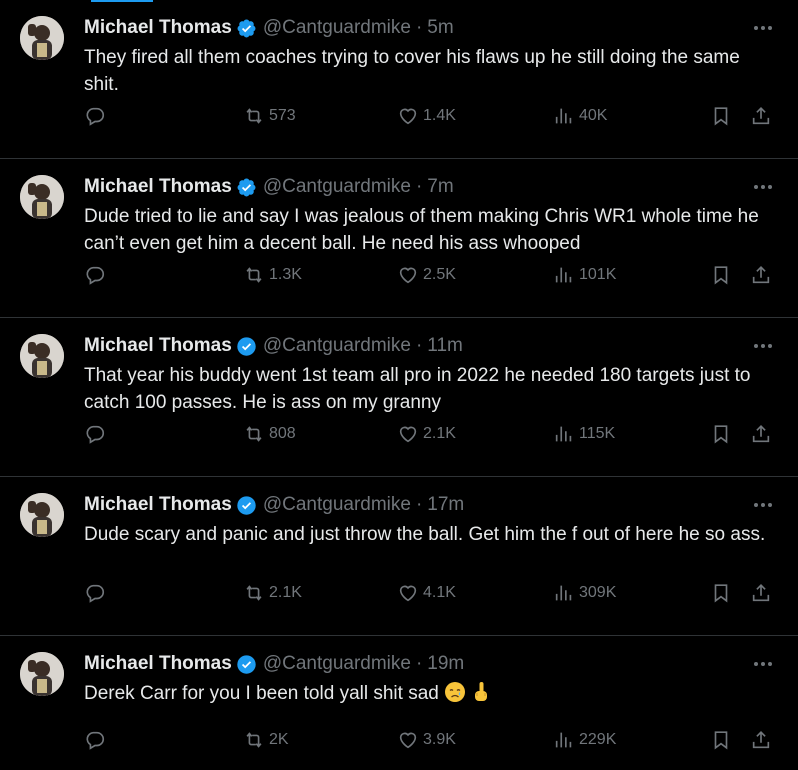 Image resolution: width=798 pixels, height=770 pixels. I want to click on timestamp: 19m, so click(445, 664).